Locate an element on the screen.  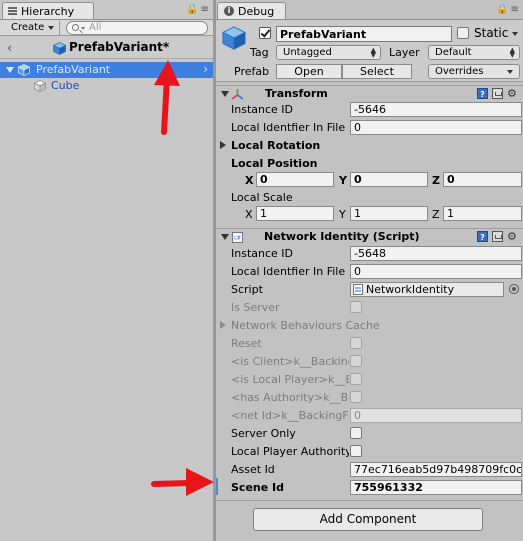
position-x-field: 0 is located at coordinates (295, 179).